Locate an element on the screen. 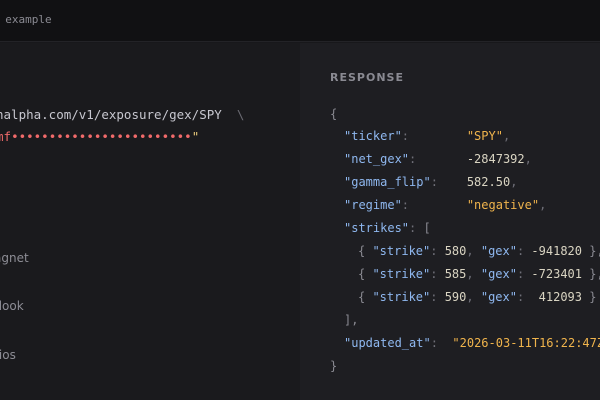 The height and width of the screenshot is (400, 600). net-gex-value: -2847392 is located at coordinates (495, 159).